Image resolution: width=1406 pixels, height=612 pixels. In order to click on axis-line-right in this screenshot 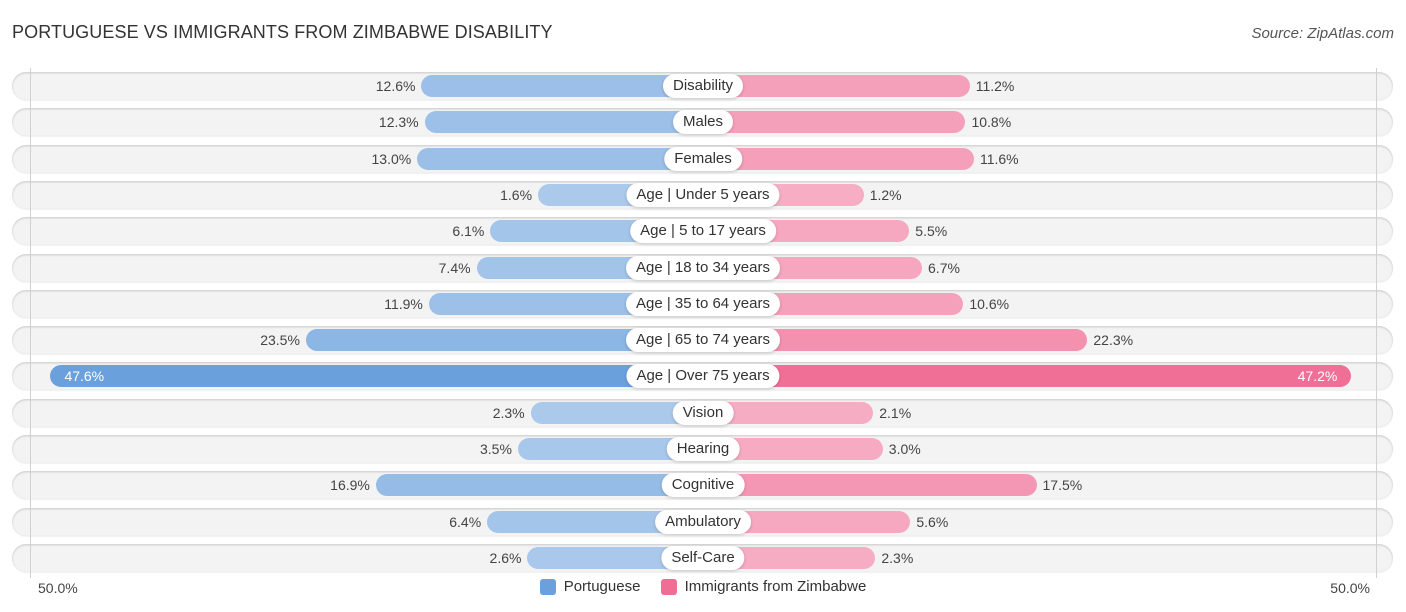, I will do `click(1376, 323)`.